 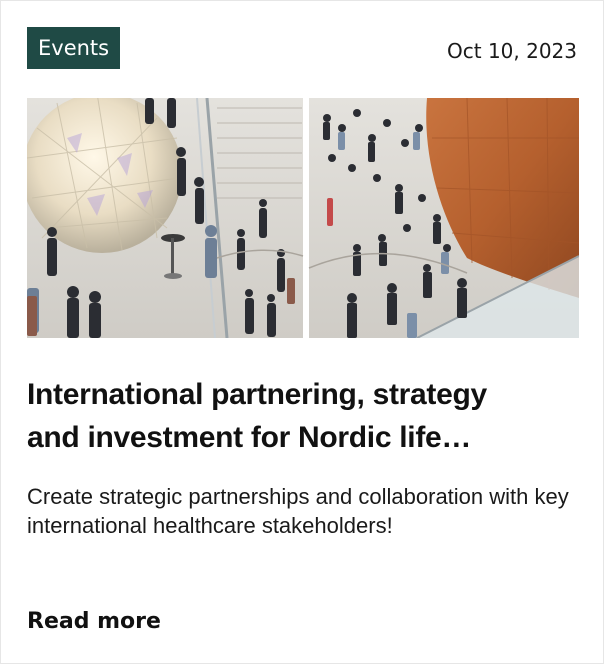 What do you see at coordinates (74, 48) in the screenshot?
I see `category-badge: Events` at bounding box center [74, 48].